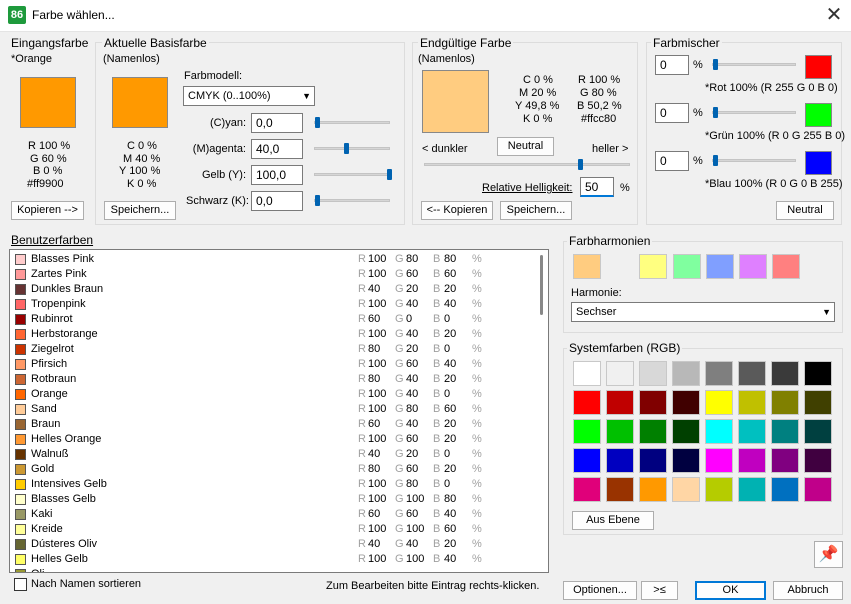 This screenshot has height=604, width=851. What do you see at coordinates (279, 364) in the screenshot?
I see `list-item: Pfirsich R 100 G 60 B 40 %` at bounding box center [279, 364].